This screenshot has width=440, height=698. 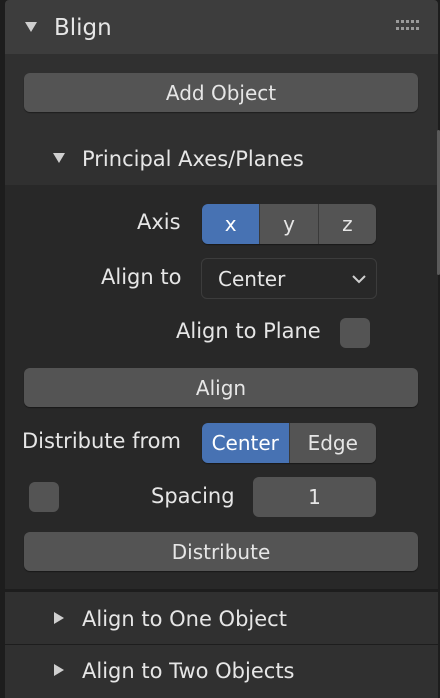 What do you see at coordinates (252, 278) in the screenshot?
I see `align-to-value: Center` at bounding box center [252, 278].